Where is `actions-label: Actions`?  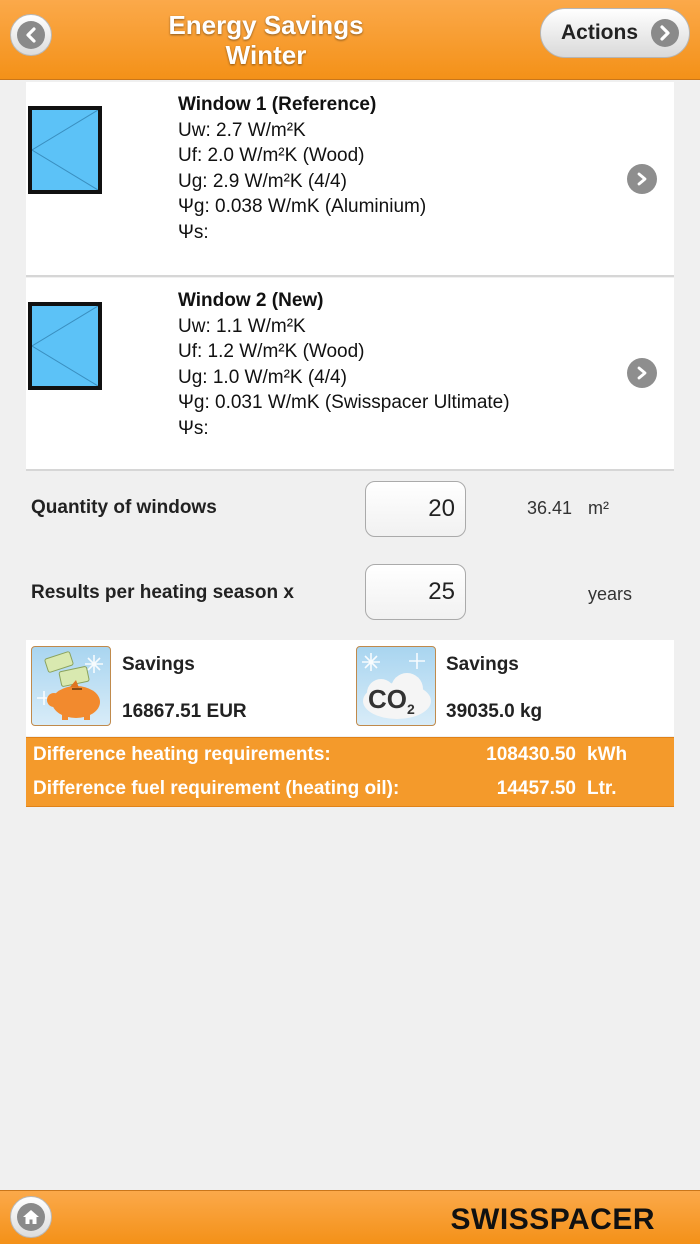
actions-label: Actions is located at coordinates (600, 32).